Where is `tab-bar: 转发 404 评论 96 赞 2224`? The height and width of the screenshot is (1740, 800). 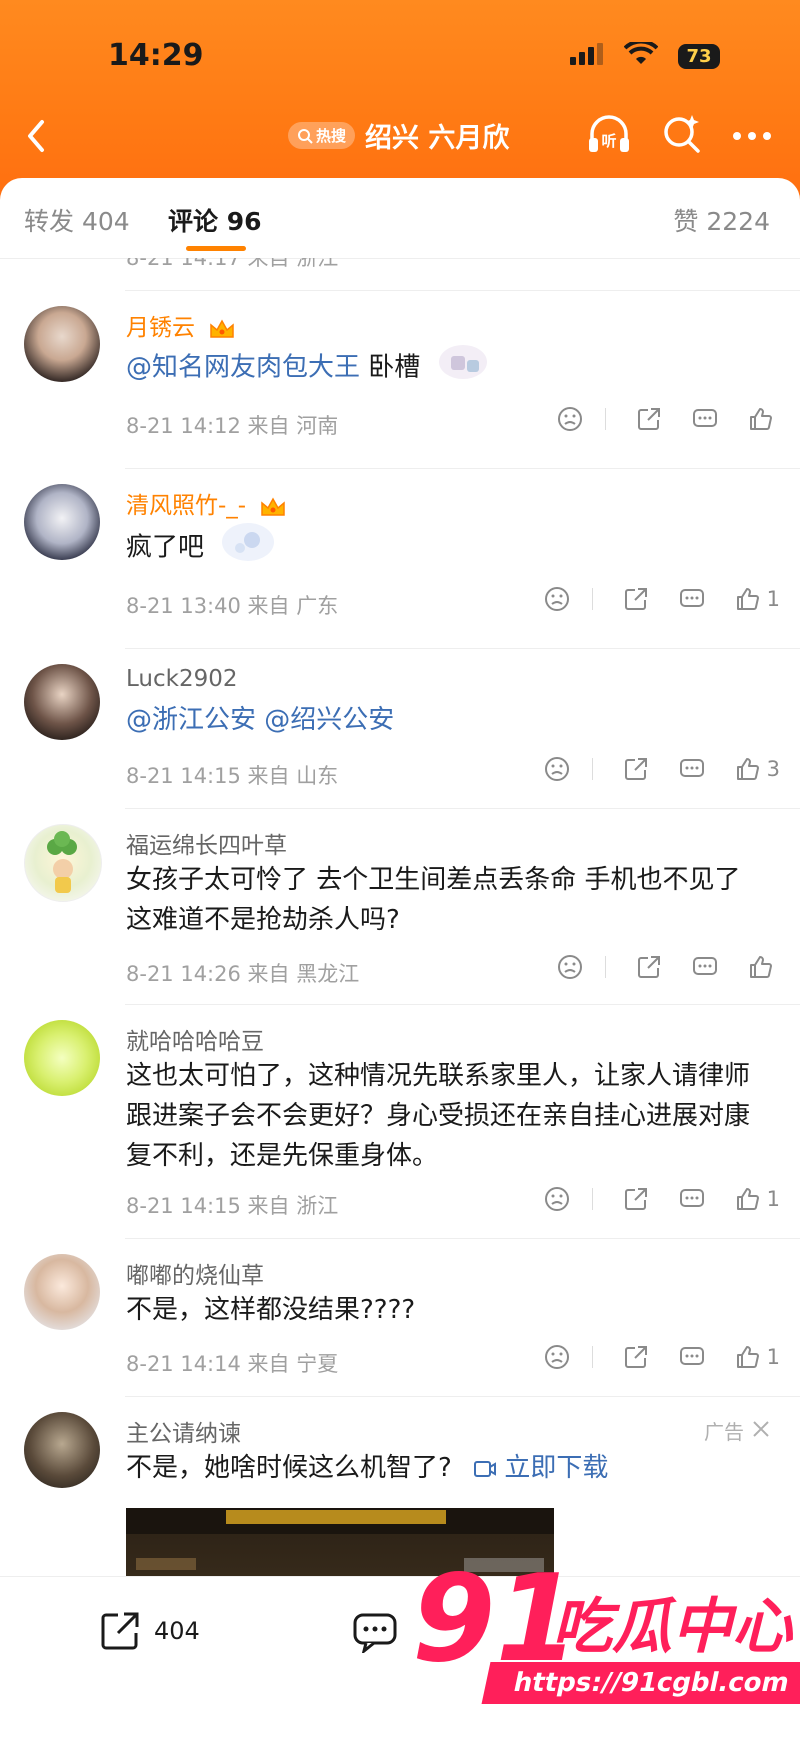 tab-bar: 转发 404 评论 96 赞 2224 is located at coordinates (400, 218).